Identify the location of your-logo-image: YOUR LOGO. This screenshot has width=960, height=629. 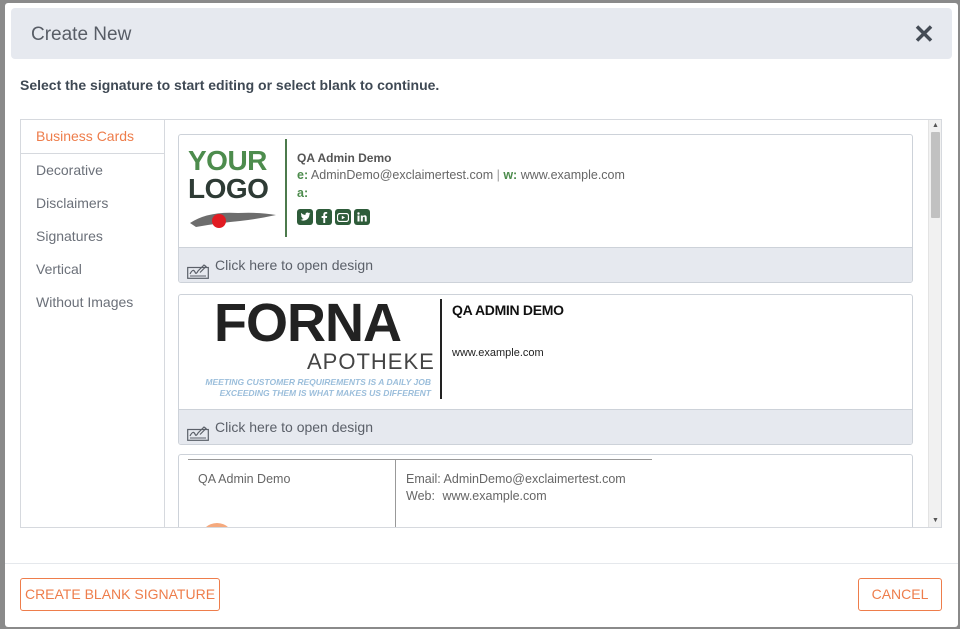
(233, 190).